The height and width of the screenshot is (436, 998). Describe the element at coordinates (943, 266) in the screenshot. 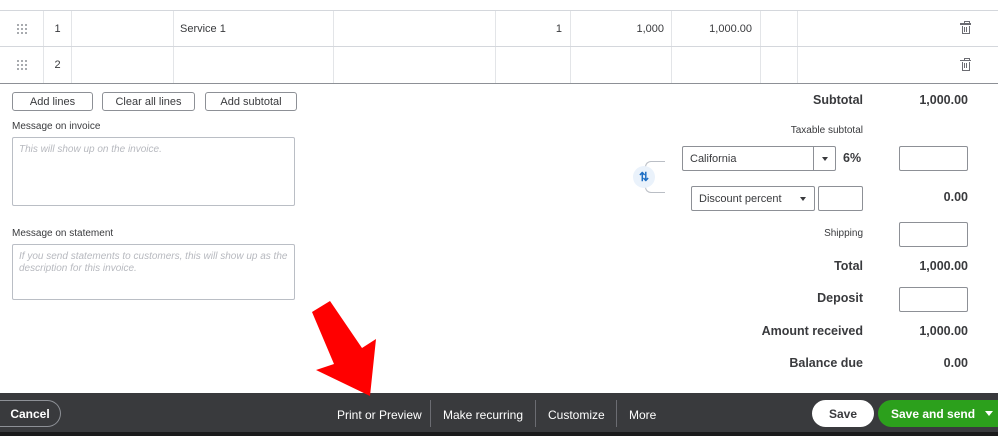

I see `total-value: 1,000.00` at that location.